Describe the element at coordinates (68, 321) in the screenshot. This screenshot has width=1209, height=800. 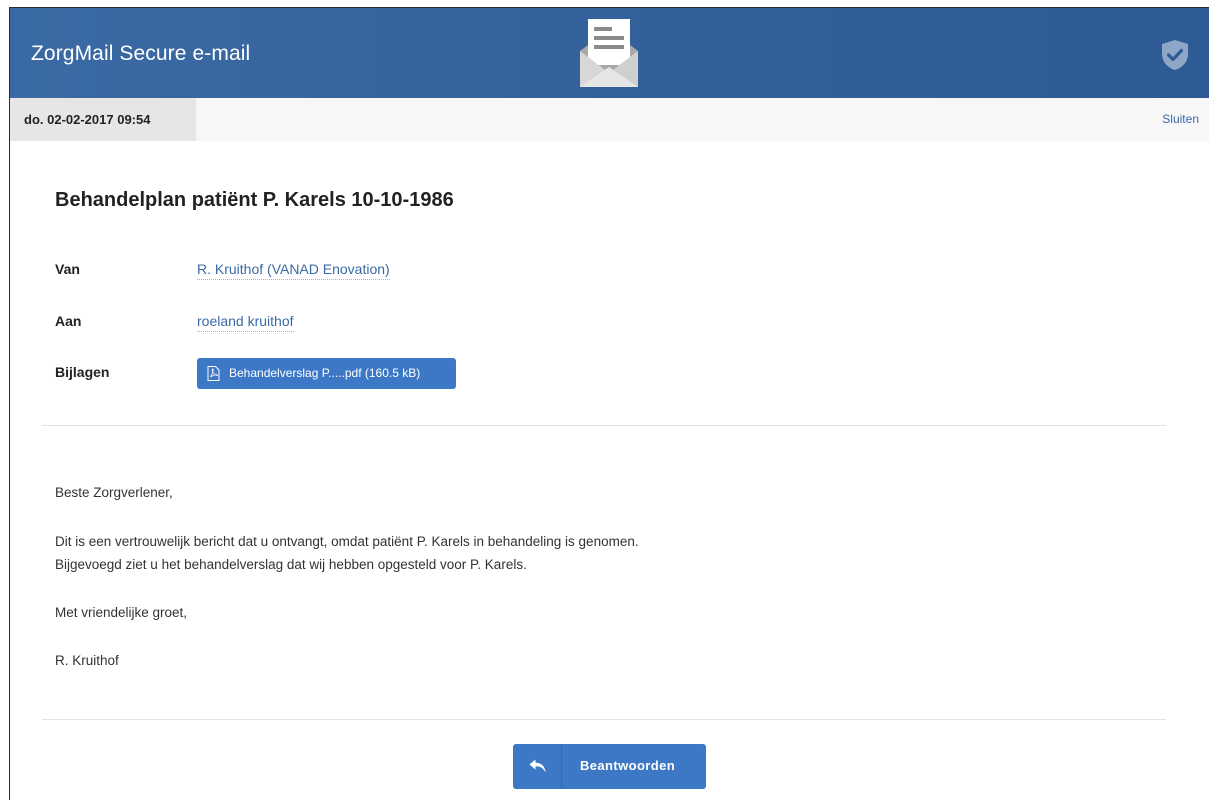
I see `to-label: Aan` at that location.